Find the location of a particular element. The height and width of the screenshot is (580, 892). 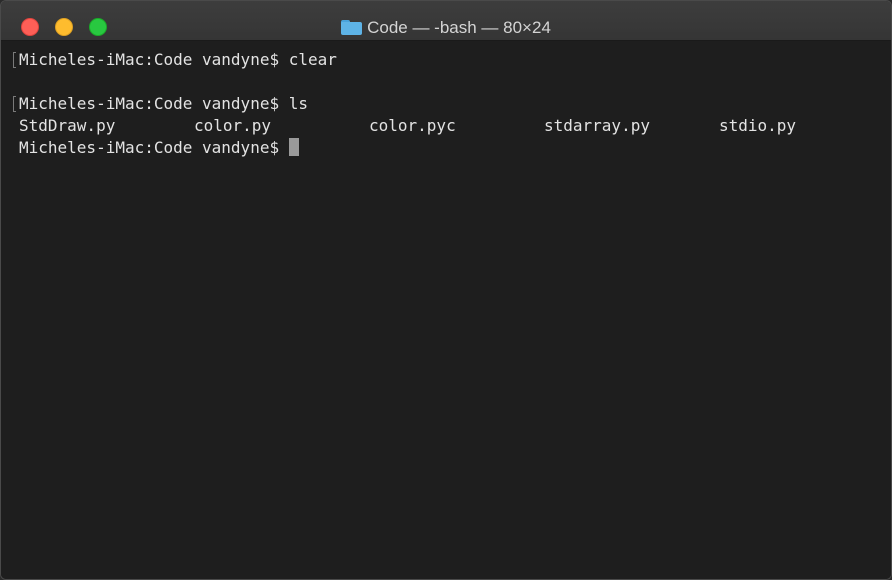

command: ls is located at coordinates (298, 103).